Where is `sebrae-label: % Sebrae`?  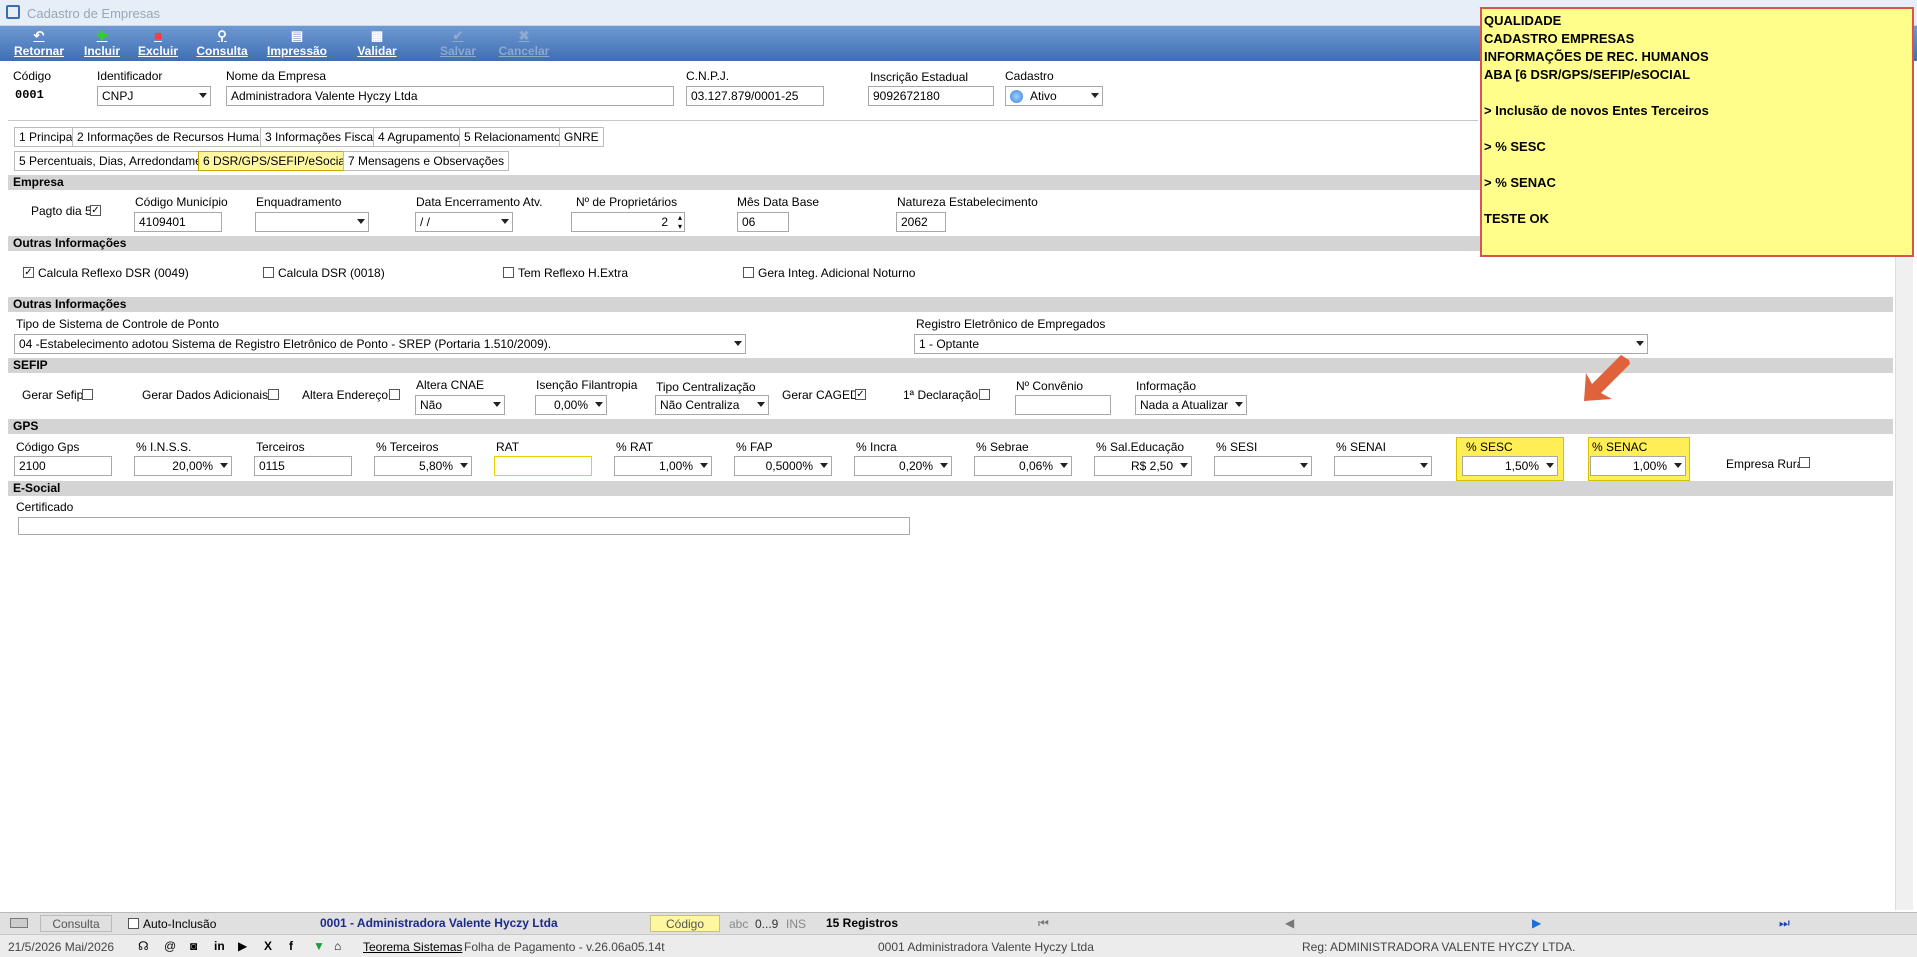 sebrae-label: % Sebrae is located at coordinates (1002, 447).